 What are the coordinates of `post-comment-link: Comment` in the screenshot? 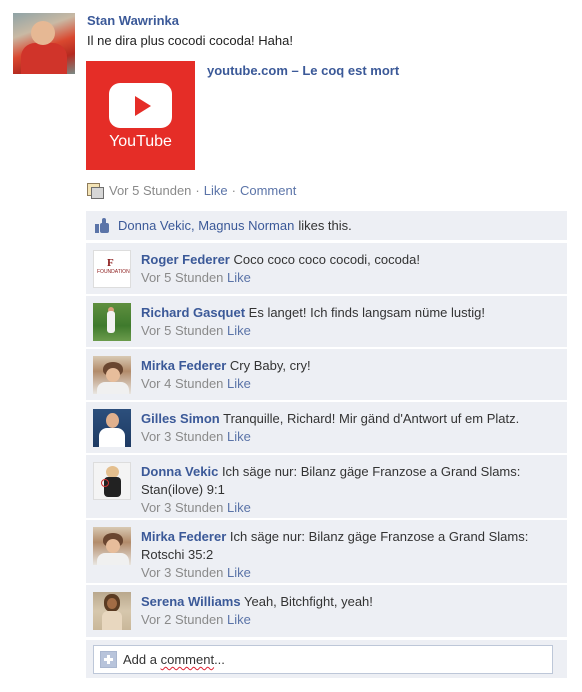 It's located at (268, 190).